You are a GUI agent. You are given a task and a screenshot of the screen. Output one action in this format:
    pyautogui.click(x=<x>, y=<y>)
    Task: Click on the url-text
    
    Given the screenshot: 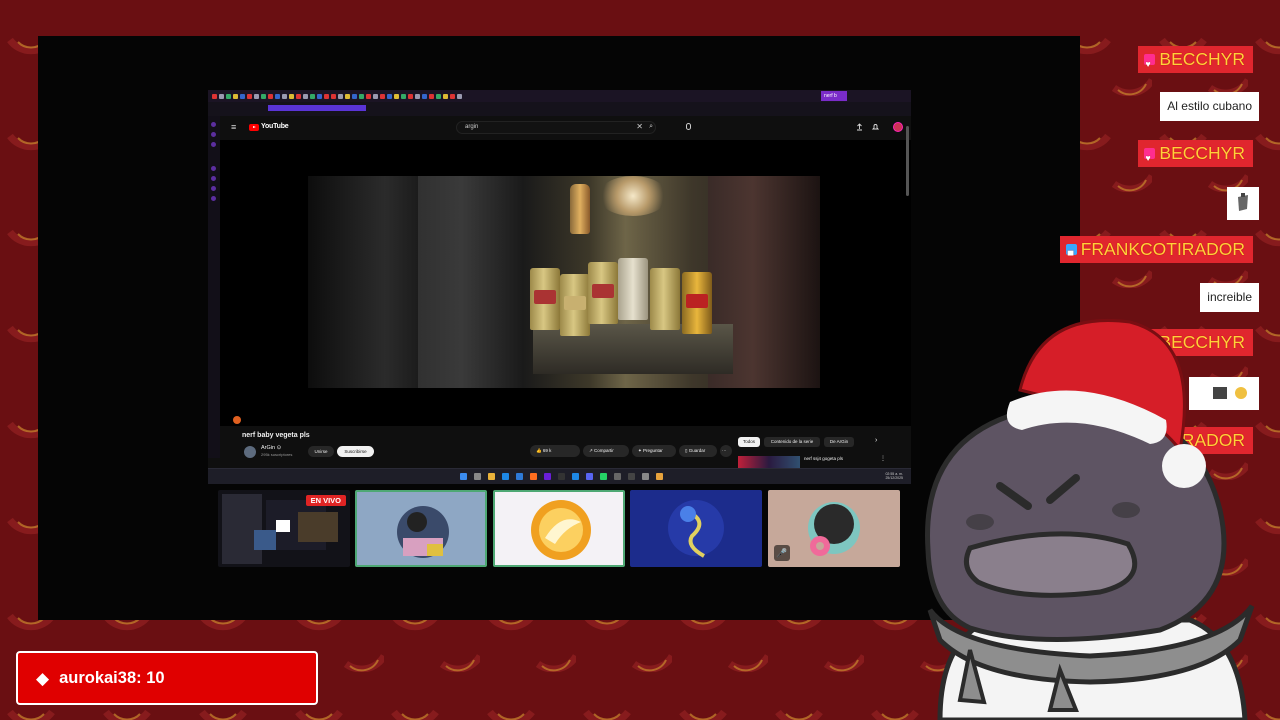 What is the action you would take?
    pyautogui.click(x=317, y=108)
    